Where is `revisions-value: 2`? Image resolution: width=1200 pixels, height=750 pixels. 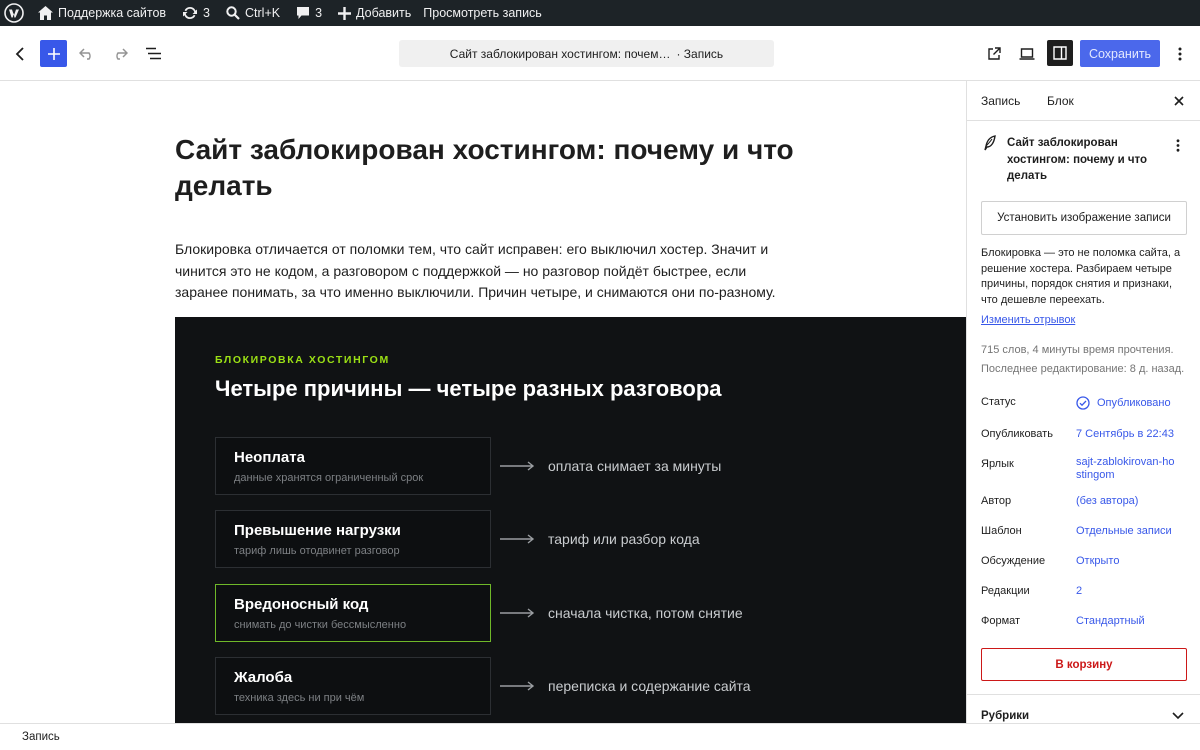 revisions-value: 2 is located at coordinates (1131, 591).